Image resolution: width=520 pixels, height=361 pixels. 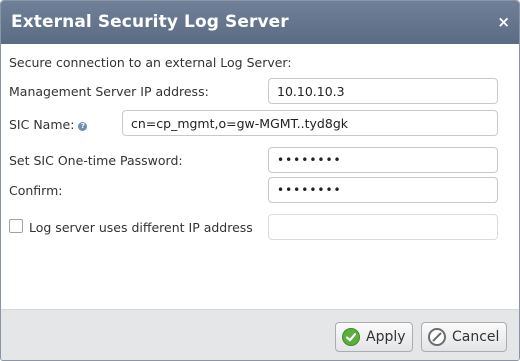 I want to click on apply-button: Apply, so click(x=374, y=337).